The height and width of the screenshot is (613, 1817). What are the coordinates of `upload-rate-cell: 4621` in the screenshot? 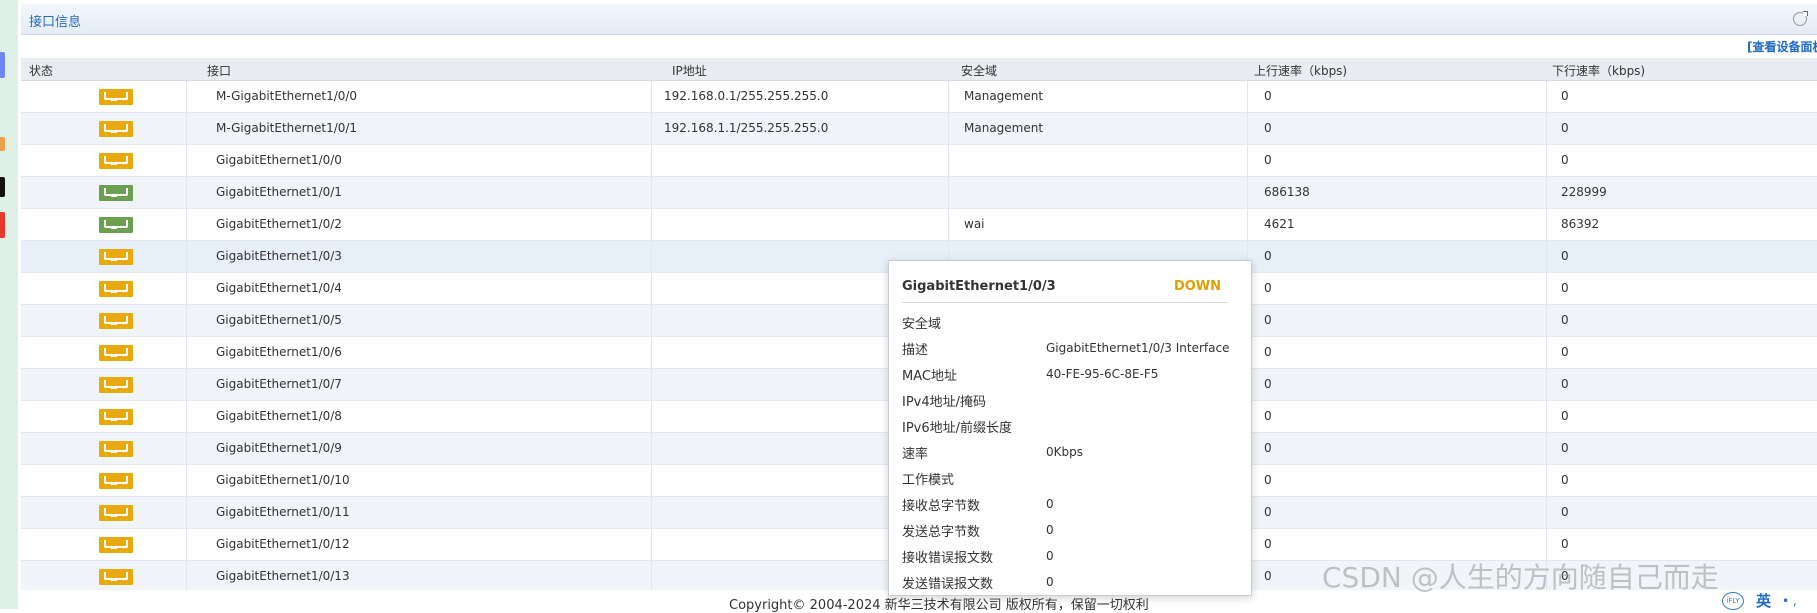 It's located at (1279, 224).